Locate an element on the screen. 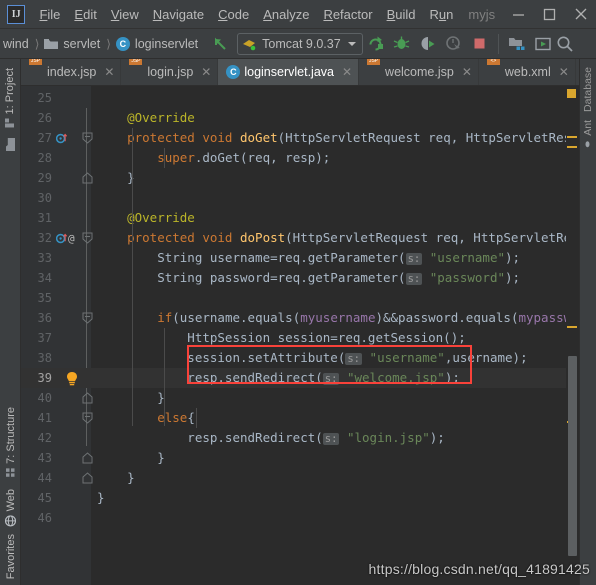 This screenshot has height=585, width=596. run-configuration-selector: Tomcat 9.0.37 is located at coordinates (300, 43).